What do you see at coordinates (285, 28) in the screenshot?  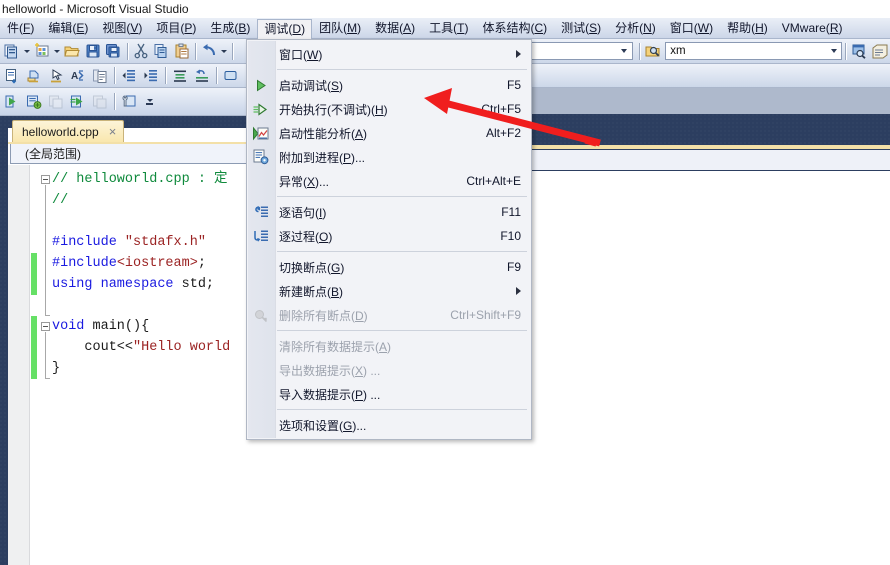 I see `menu-5: 调试(D)` at bounding box center [285, 28].